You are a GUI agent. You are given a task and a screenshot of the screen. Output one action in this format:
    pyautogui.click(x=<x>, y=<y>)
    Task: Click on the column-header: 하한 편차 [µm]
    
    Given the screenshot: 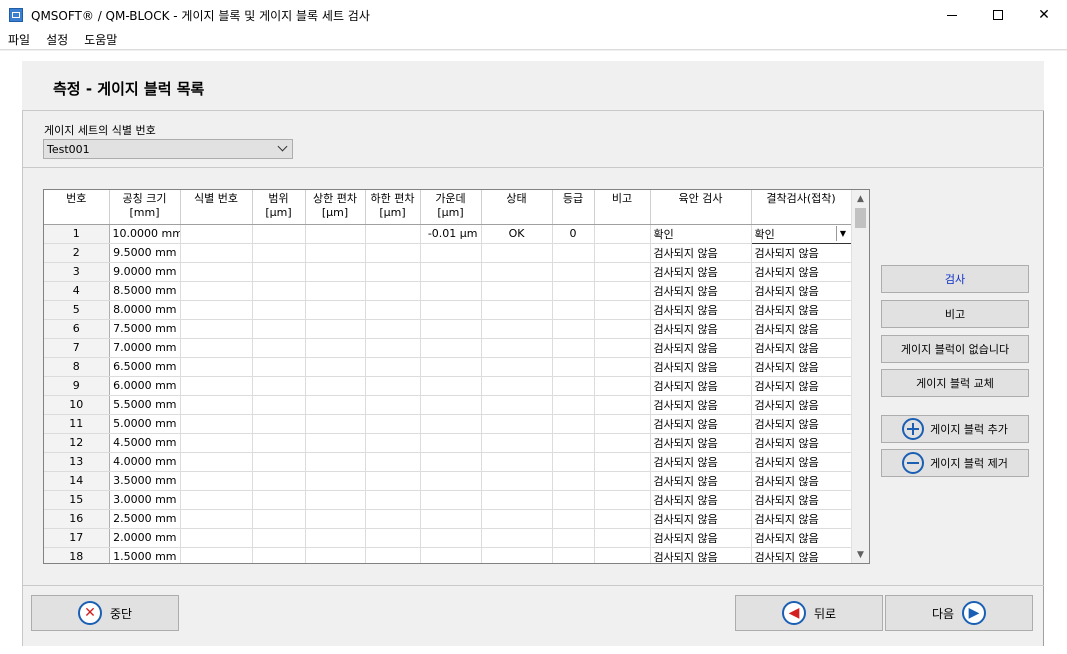 What is the action you would take?
    pyautogui.click(x=393, y=207)
    